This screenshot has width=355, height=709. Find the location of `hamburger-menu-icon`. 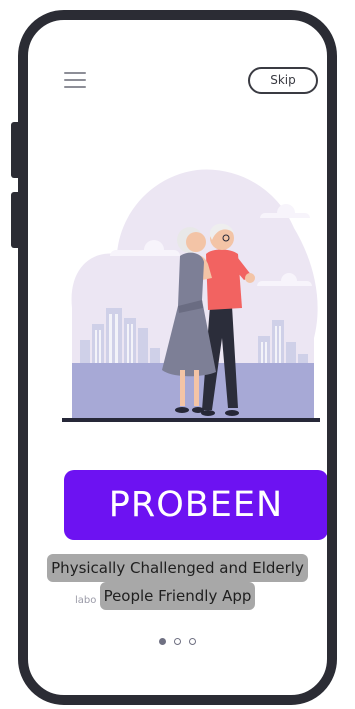

hamburger-menu-icon is located at coordinates (75, 81).